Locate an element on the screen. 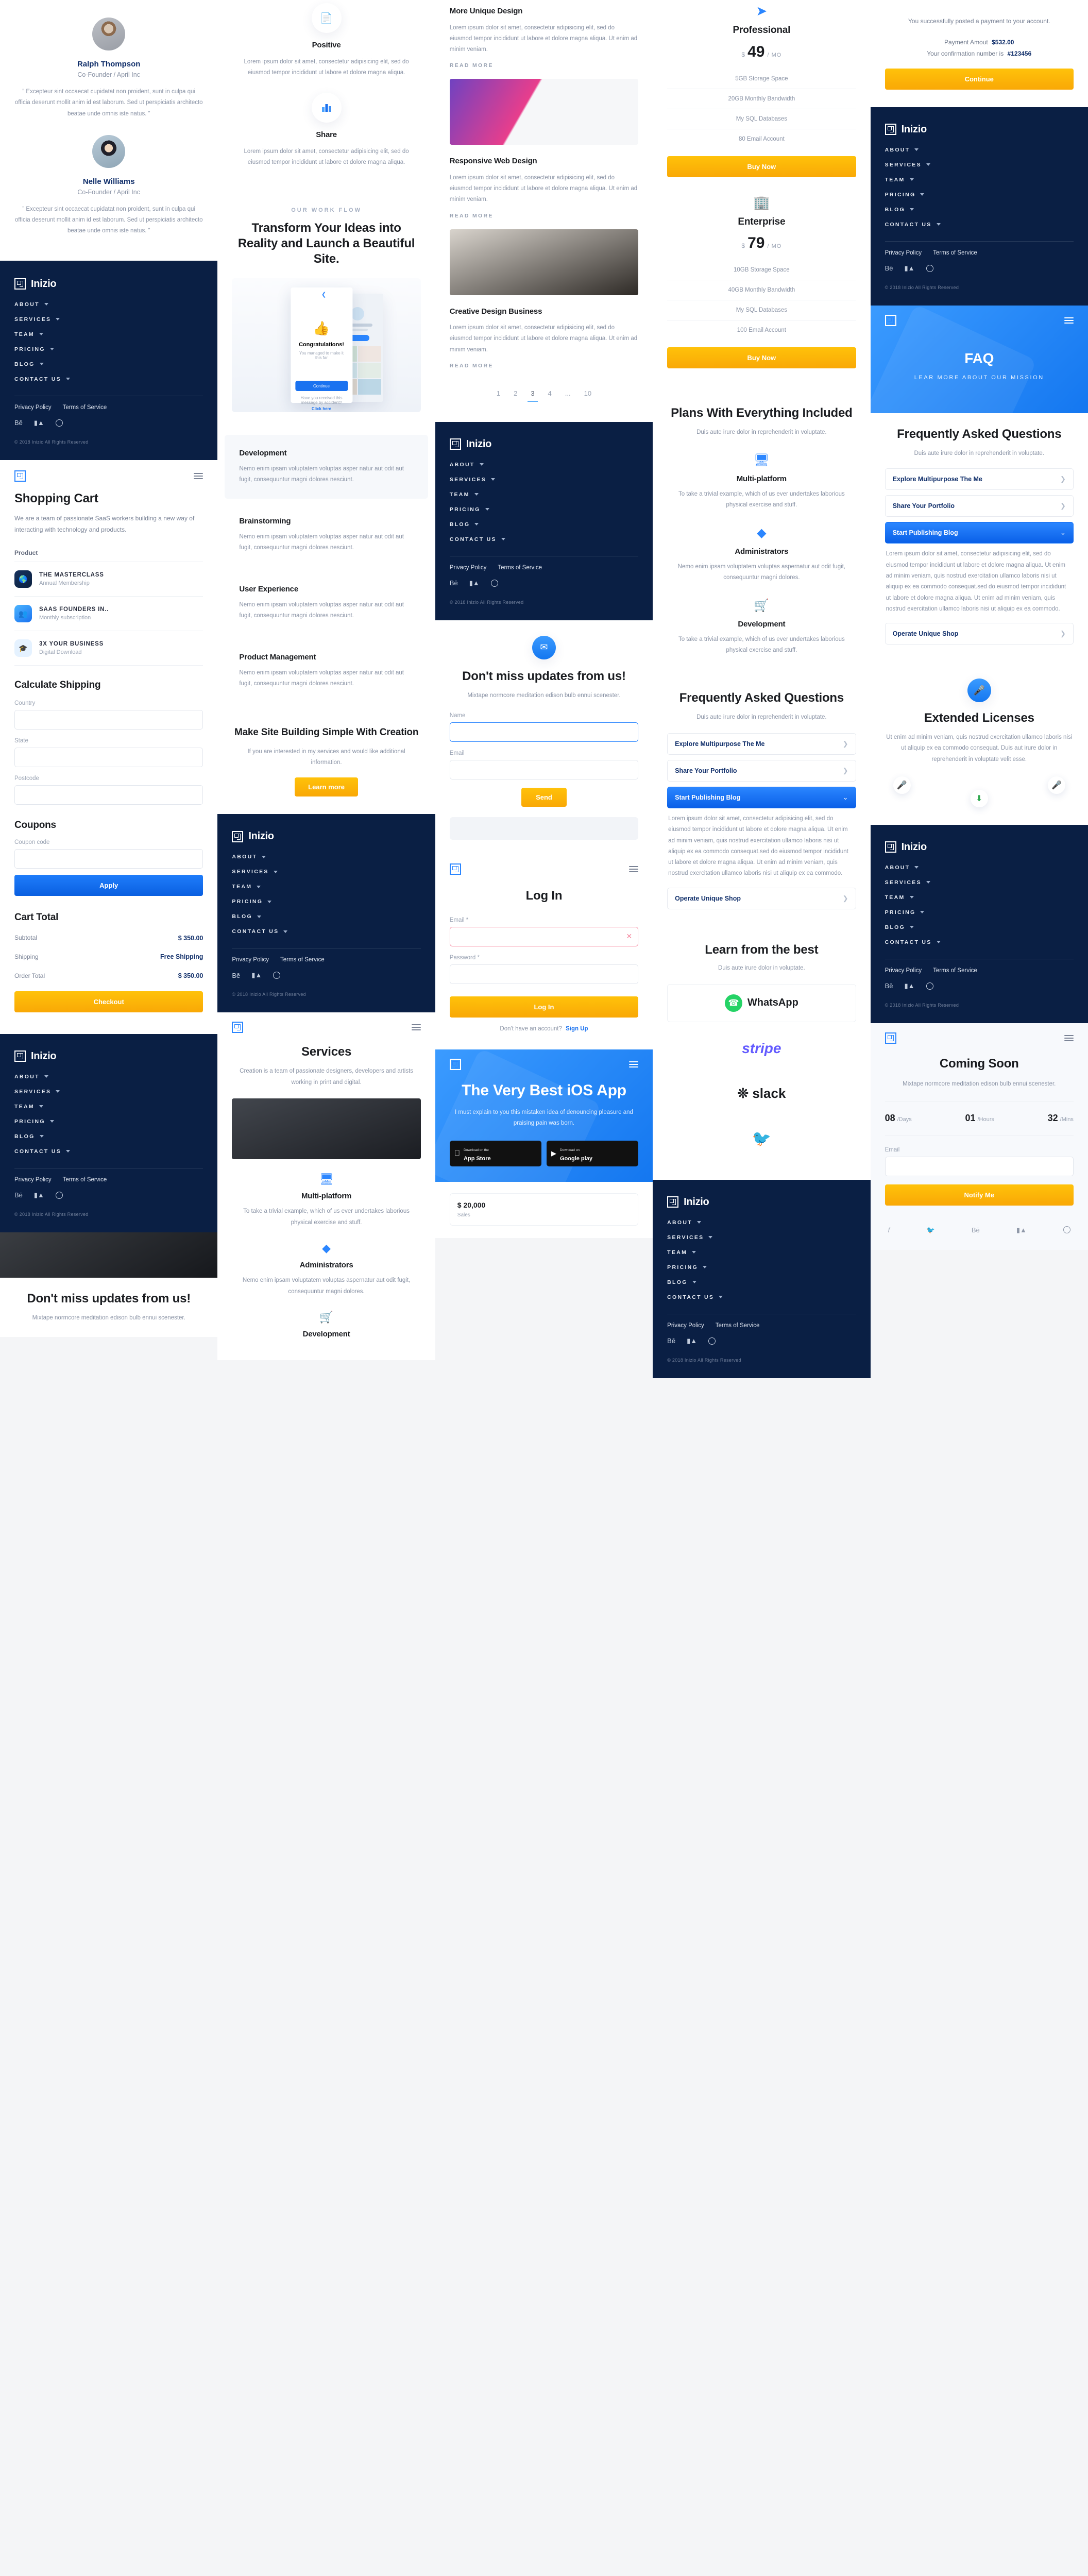  postcode-input is located at coordinates (108, 795).